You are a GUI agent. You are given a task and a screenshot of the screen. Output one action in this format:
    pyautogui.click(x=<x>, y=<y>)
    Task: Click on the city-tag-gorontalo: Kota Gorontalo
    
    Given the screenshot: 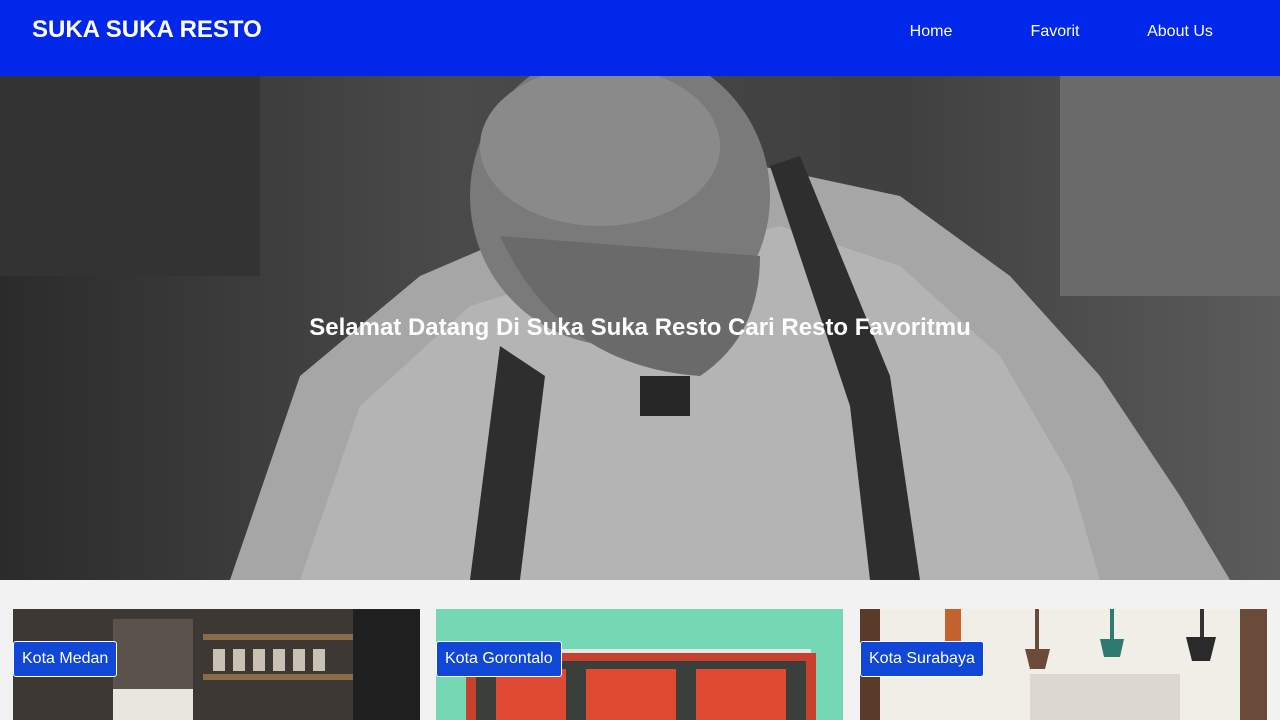 What is the action you would take?
    pyautogui.click(x=499, y=659)
    